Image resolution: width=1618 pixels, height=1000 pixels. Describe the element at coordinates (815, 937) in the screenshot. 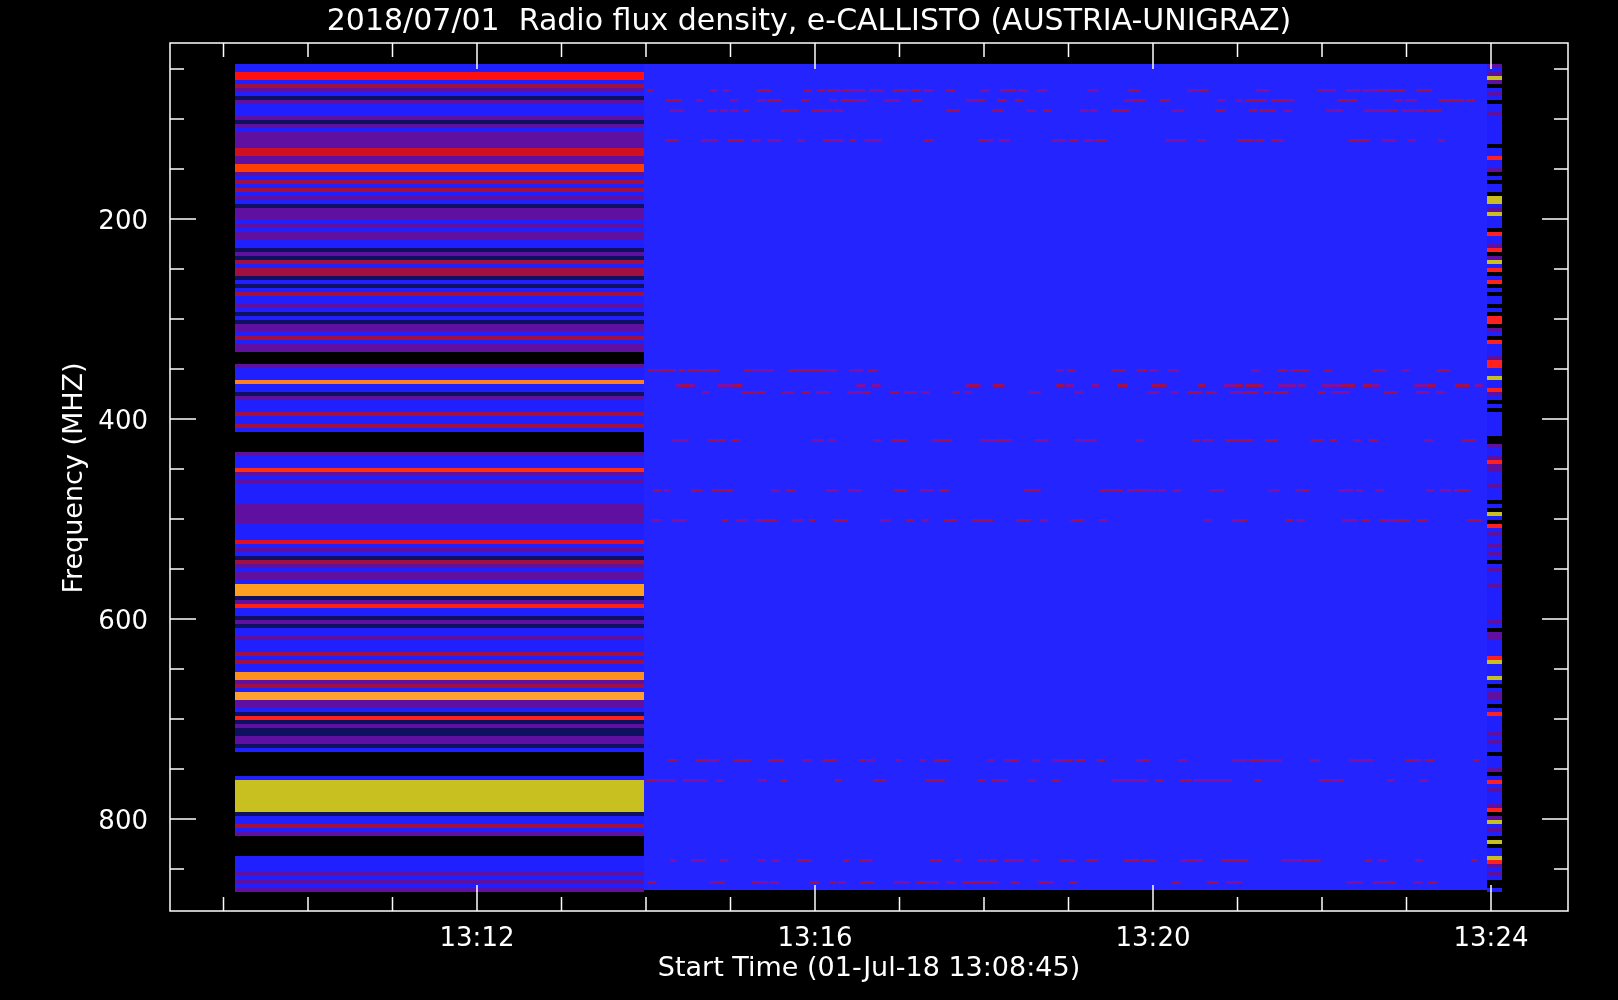

I see `x-tick-label: 13:16` at that location.